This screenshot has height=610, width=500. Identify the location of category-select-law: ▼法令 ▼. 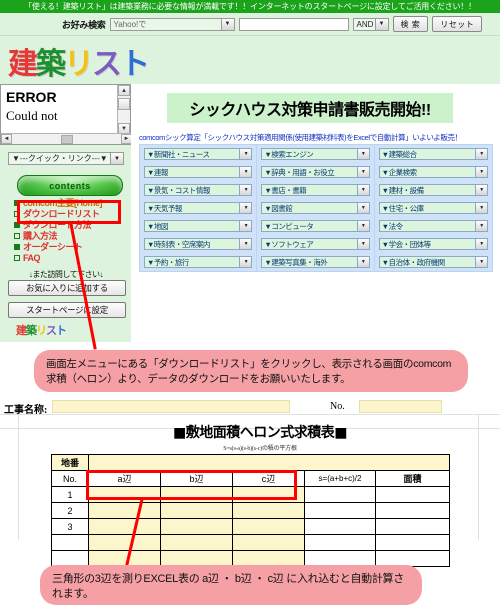
(433, 226).